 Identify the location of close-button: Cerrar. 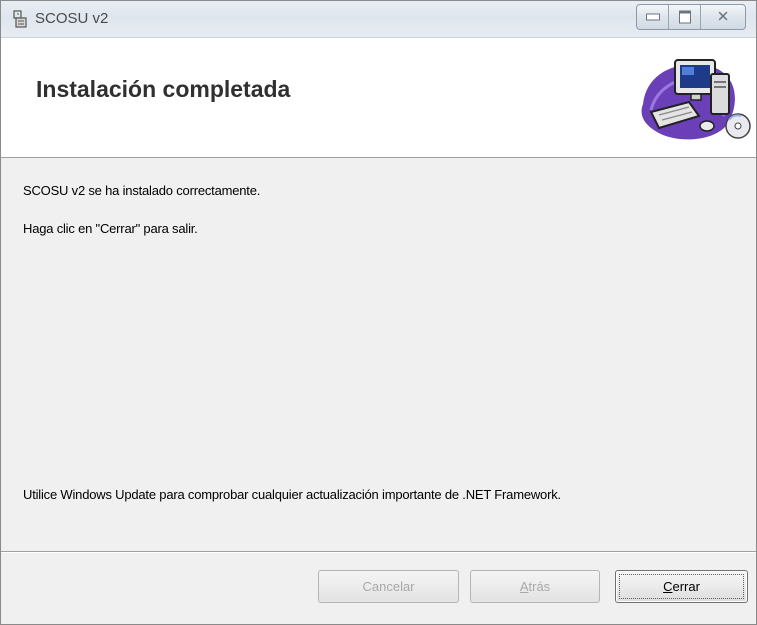
(681, 586).